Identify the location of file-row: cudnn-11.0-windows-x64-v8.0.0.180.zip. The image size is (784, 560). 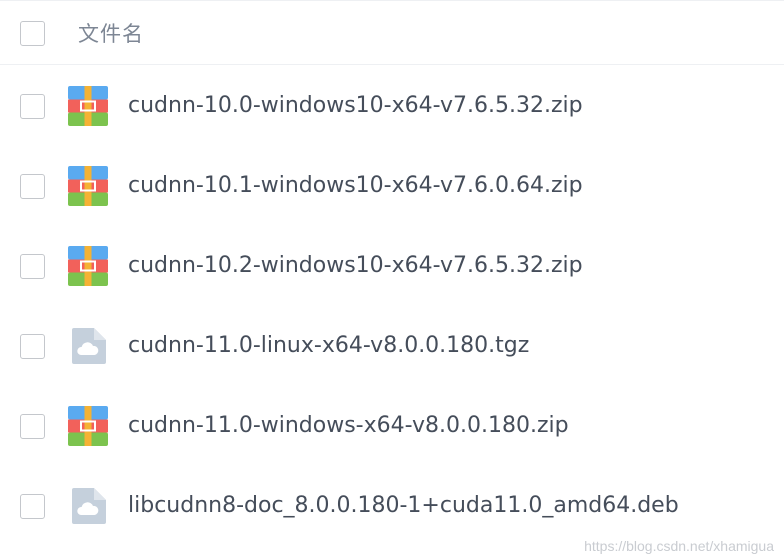
(392, 426).